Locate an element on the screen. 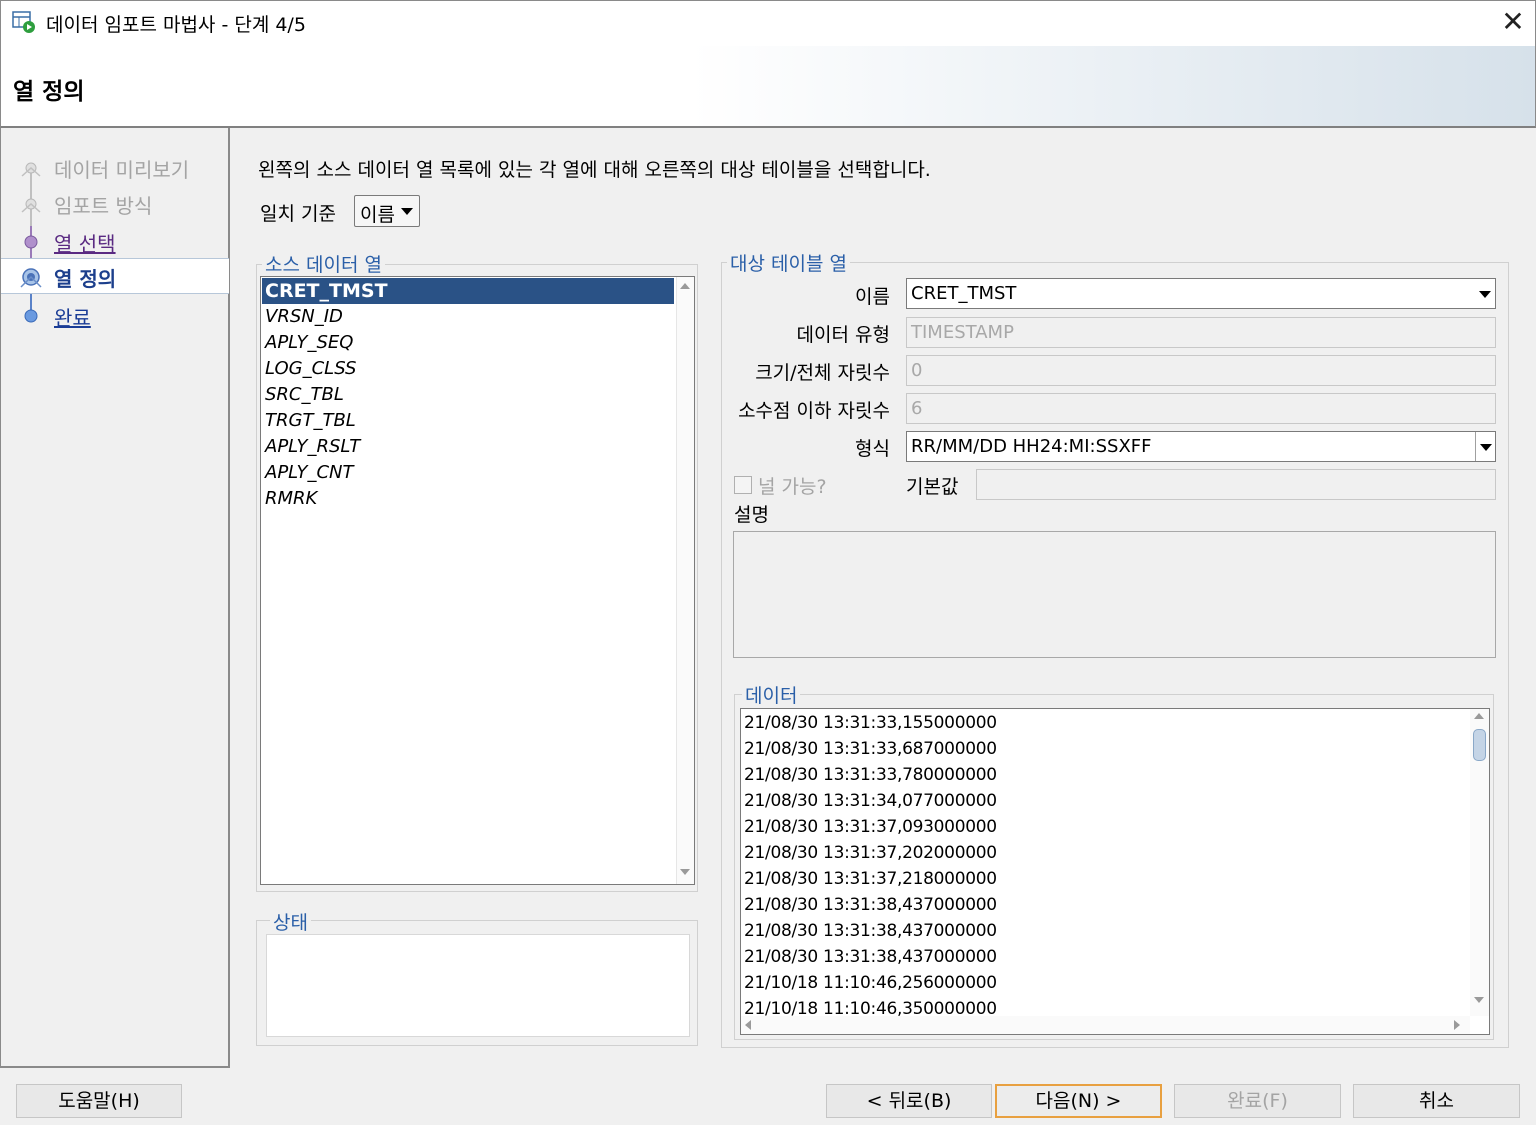  target-name-value: CRET_TMST is located at coordinates (964, 293).